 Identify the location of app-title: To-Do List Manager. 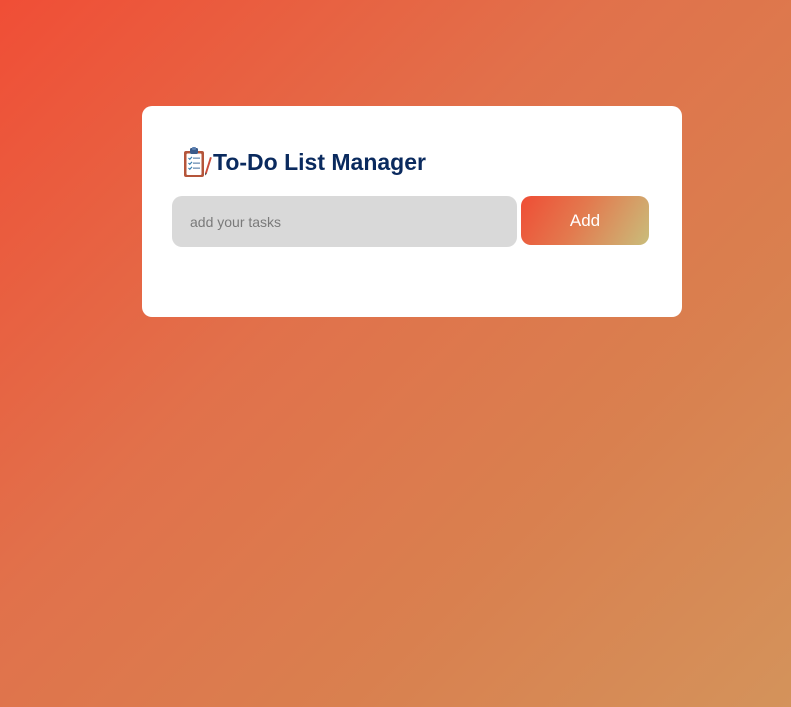
(319, 161).